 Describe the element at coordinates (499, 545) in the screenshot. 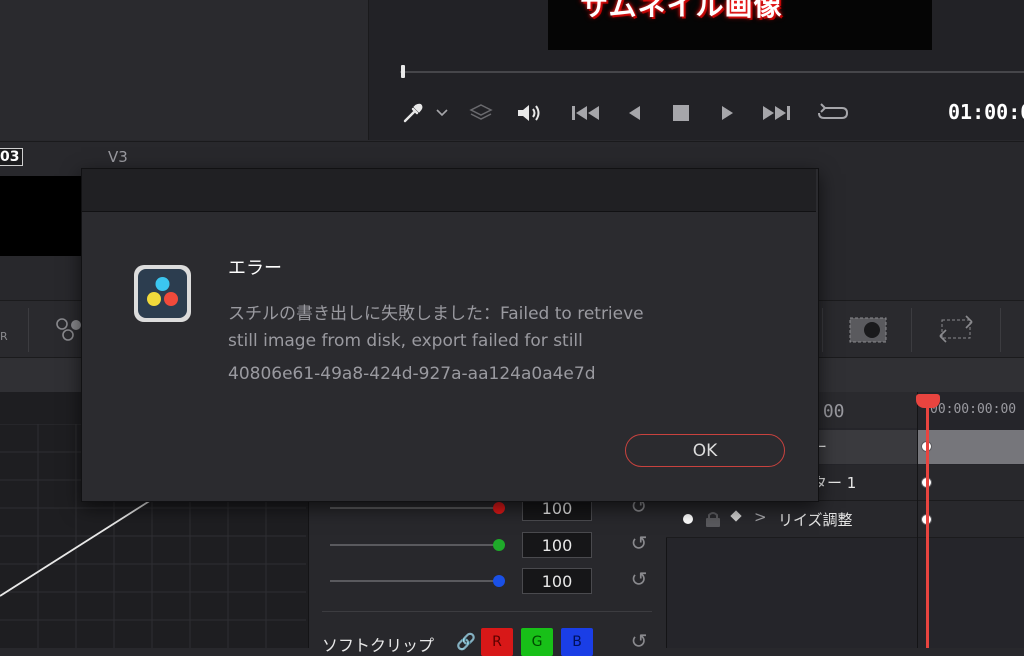

I see `green-slider-handle` at that location.